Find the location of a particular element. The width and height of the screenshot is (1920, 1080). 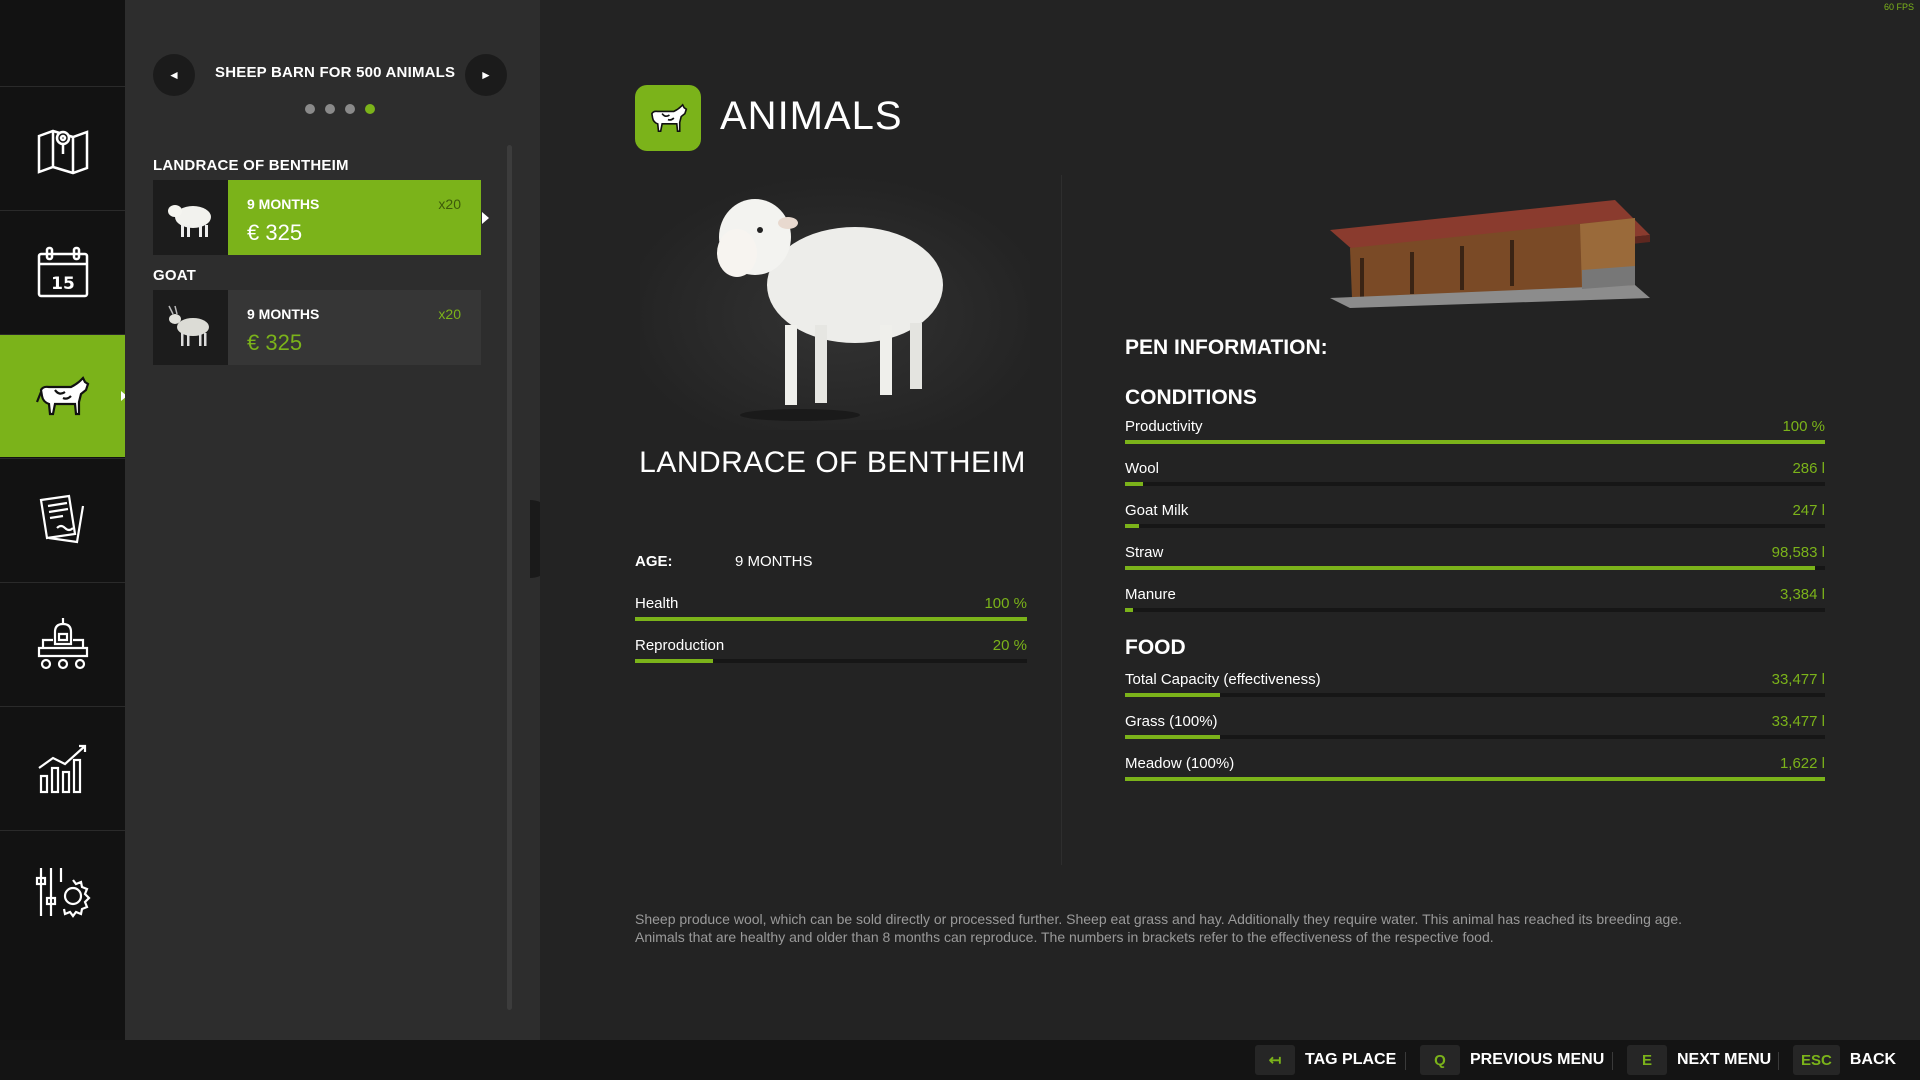

arrow-right-icon: ► is located at coordinates (486, 75).